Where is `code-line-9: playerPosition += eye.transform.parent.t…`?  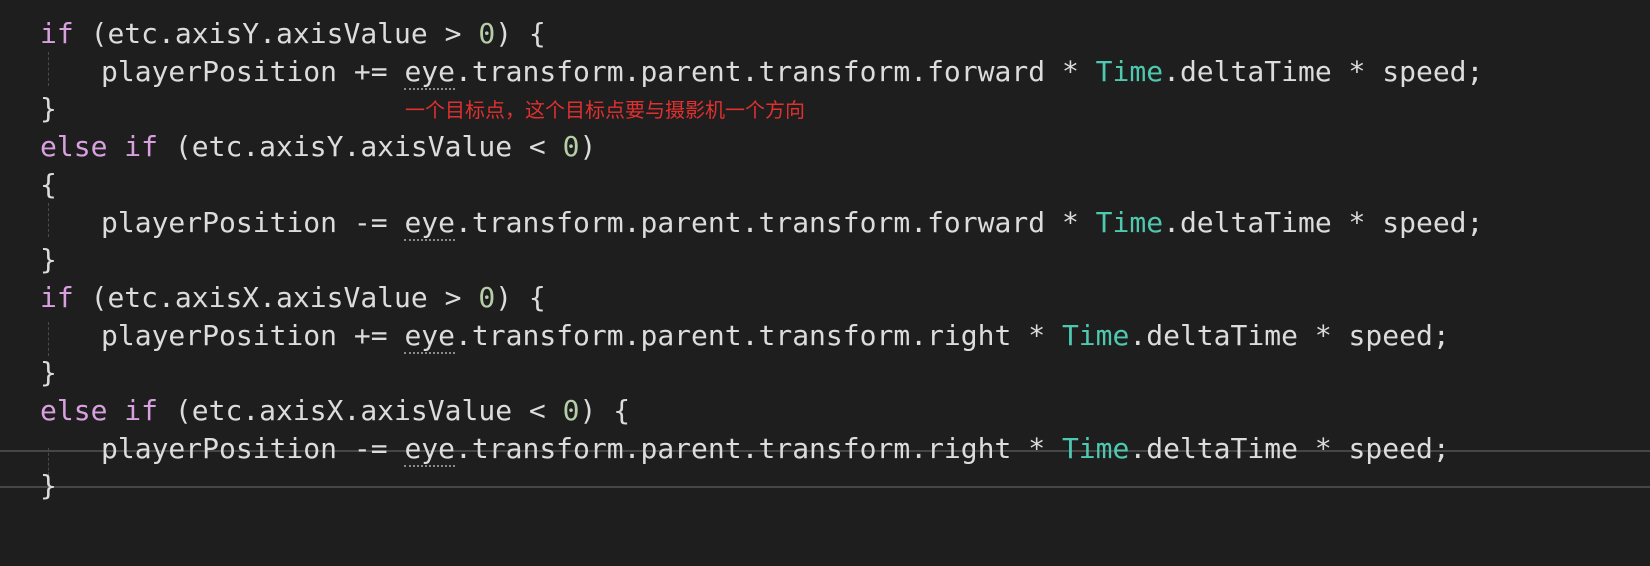
code-line-9: playerPosition += eye.transform.parent.t… is located at coordinates (775, 336).